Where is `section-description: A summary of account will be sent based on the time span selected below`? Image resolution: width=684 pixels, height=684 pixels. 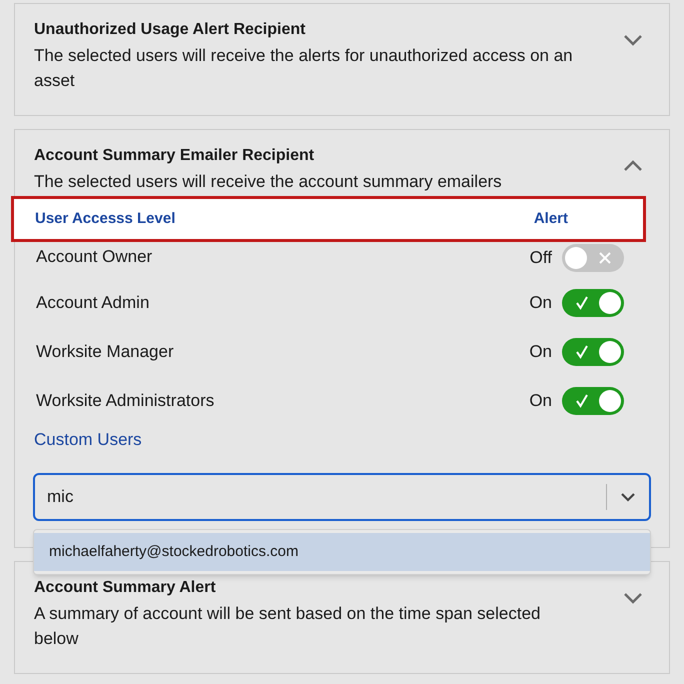 section-description: A summary of account will be sent based on the time span selected below is located at coordinates (288, 626).